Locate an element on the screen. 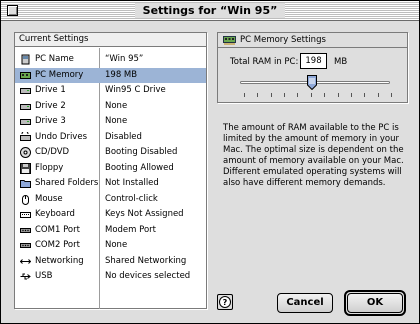  settings-row: Drive 3 None is located at coordinates (110, 122).